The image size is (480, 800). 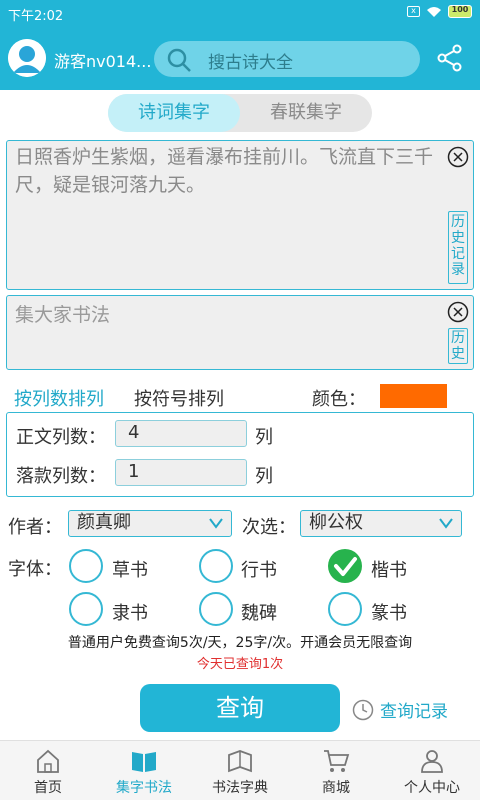 What do you see at coordinates (240, 454) in the screenshot?
I see `column-settings: 正文列数： 4 列 落款列数： 1 列` at bounding box center [240, 454].